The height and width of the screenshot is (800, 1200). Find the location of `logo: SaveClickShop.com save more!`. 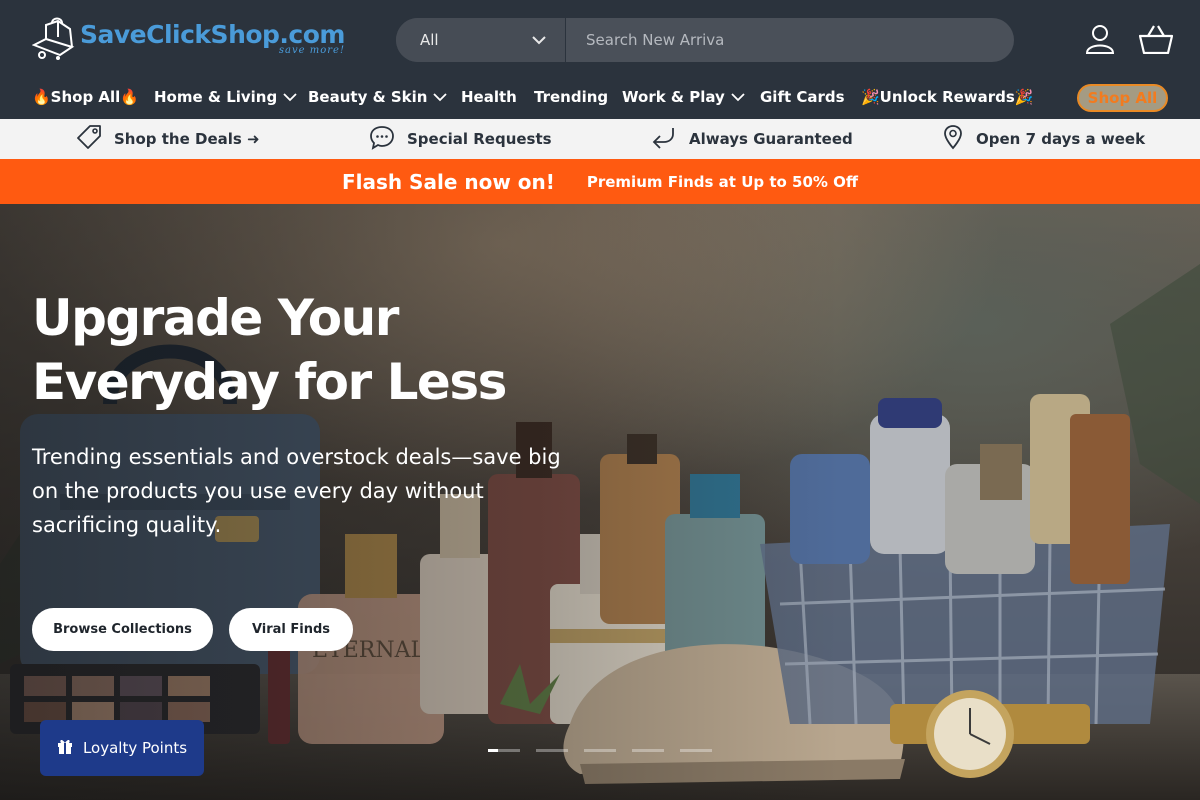

logo: SaveClickShop.com save more! is located at coordinates (188, 39).